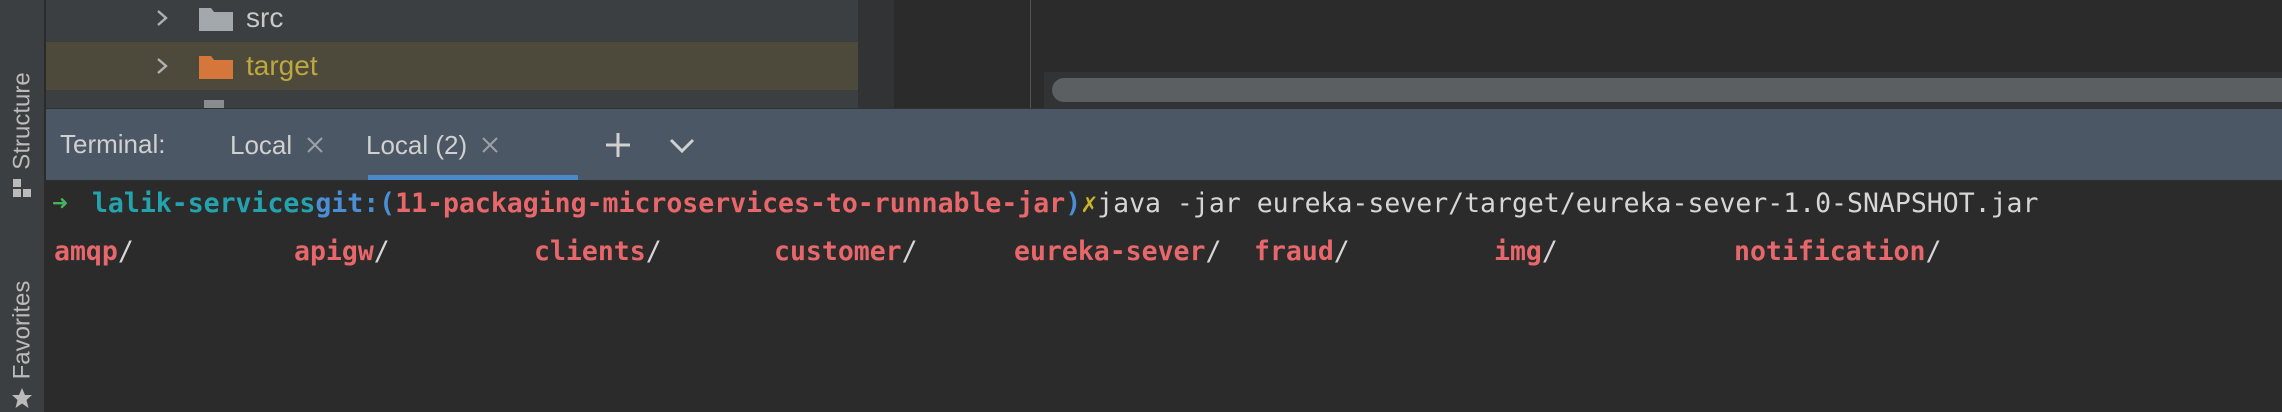 The height and width of the screenshot is (412, 2282). What do you see at coordinates (1302, 251) in the screenshot?
I see `list-item: fraud /` at bounding box center [1302, 251].